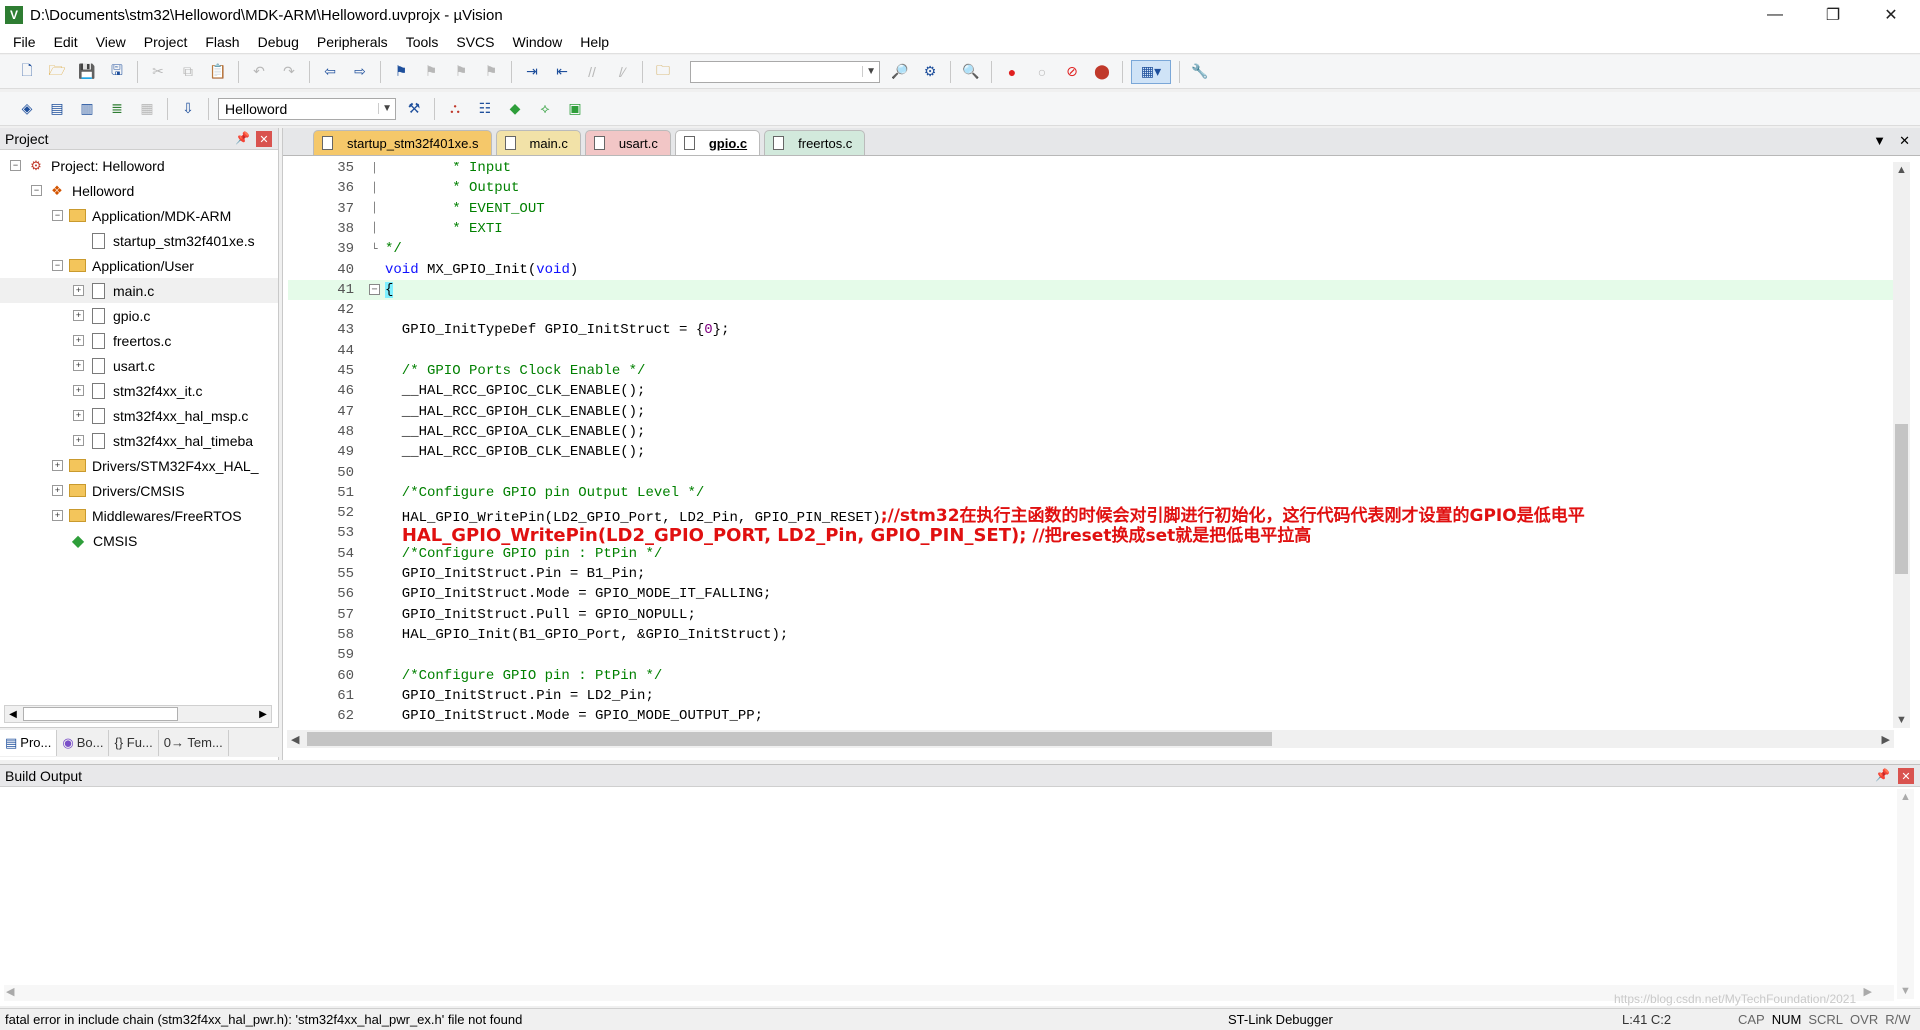  Describe the element at coordinates (27, 72) in the screenshot. I see `new-file-icon: 🗋` at that location.